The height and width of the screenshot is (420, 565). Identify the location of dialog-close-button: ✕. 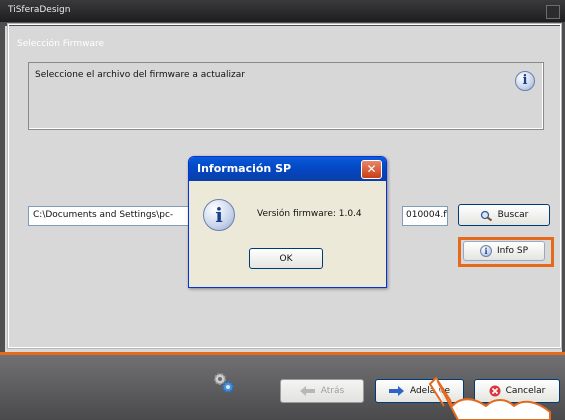
(371, 169).